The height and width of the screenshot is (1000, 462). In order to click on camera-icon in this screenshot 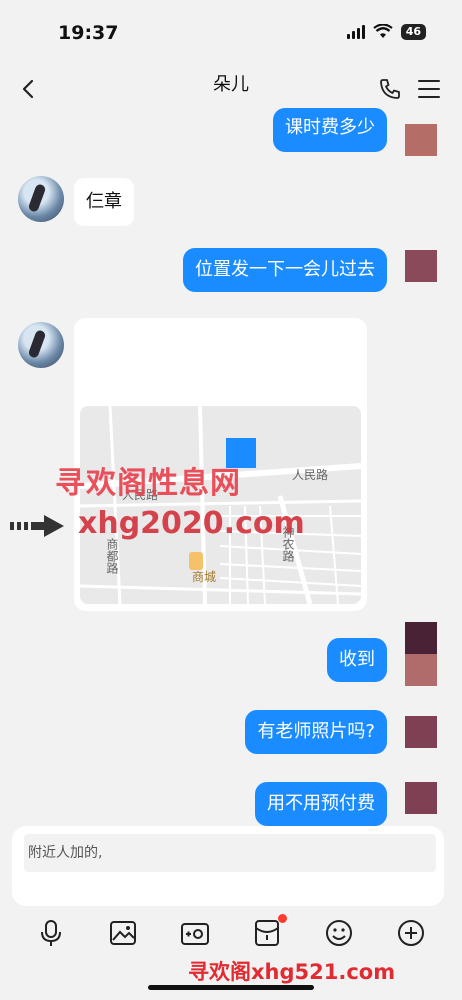, I will do `click(195, 933)`.